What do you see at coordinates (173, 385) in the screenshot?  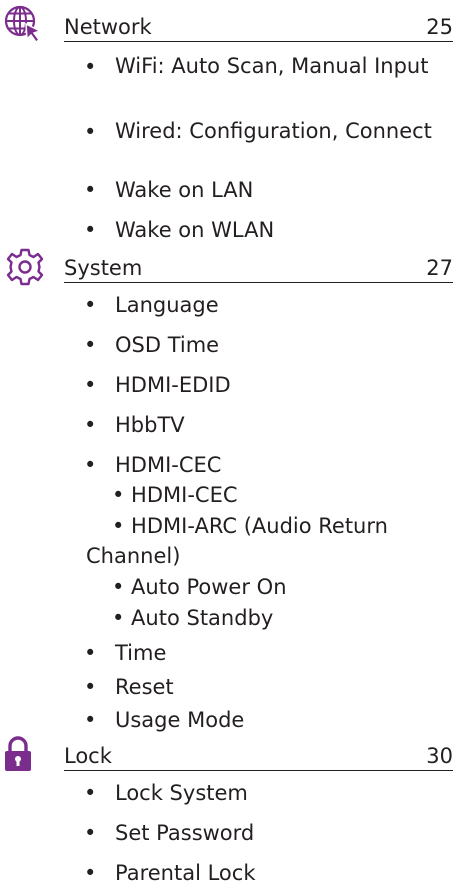 I see `list-item-text: HDMI-EDID` at bounding box center [173, 385].